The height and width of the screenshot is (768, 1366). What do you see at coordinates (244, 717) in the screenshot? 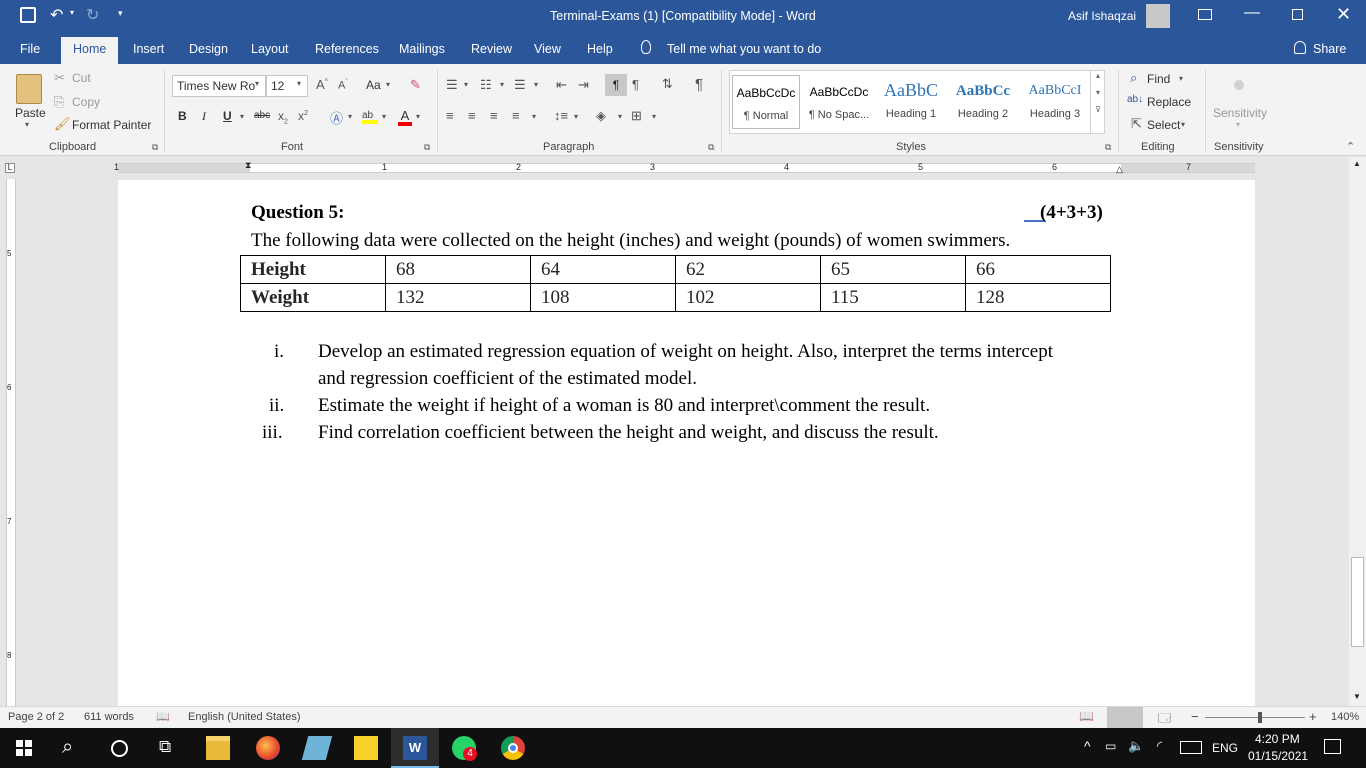
I see `language-status: English (United States)` at bounding box center [244, 717].